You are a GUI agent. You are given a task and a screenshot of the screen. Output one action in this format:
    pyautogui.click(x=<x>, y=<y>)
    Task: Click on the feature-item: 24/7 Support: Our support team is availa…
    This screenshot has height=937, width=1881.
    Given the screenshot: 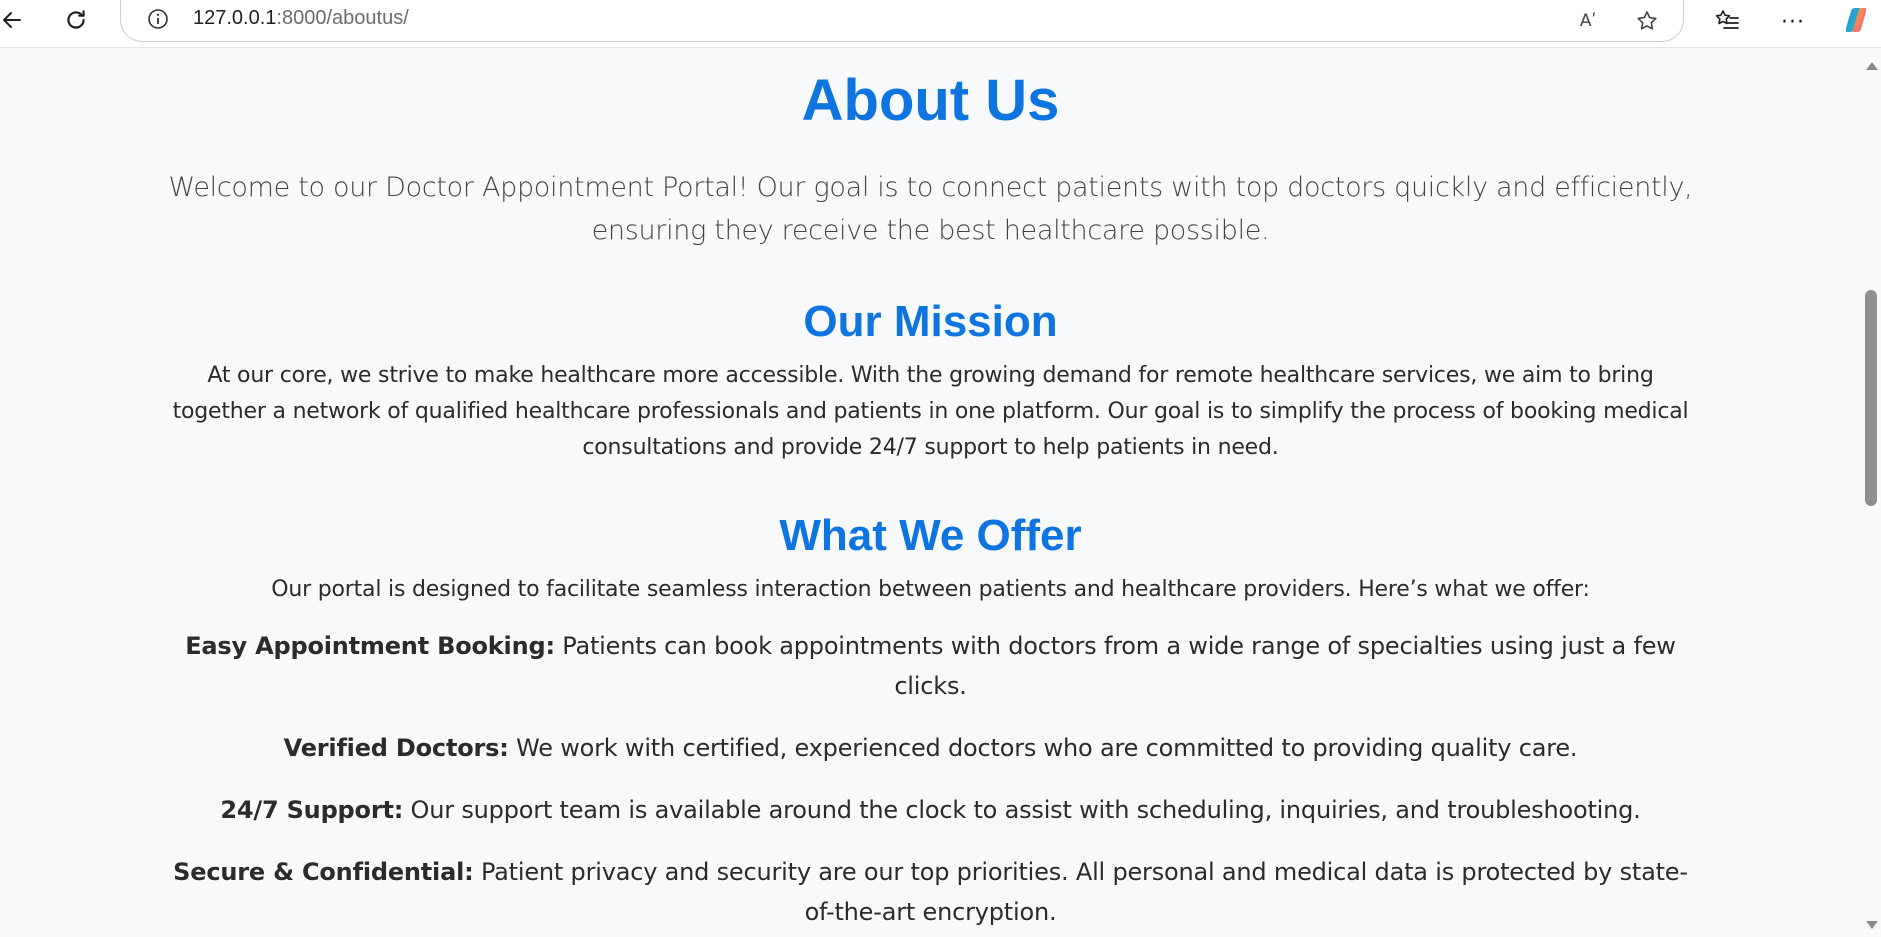 What is the action you would take?
    pyautogui.click(x=931, y=810)
    